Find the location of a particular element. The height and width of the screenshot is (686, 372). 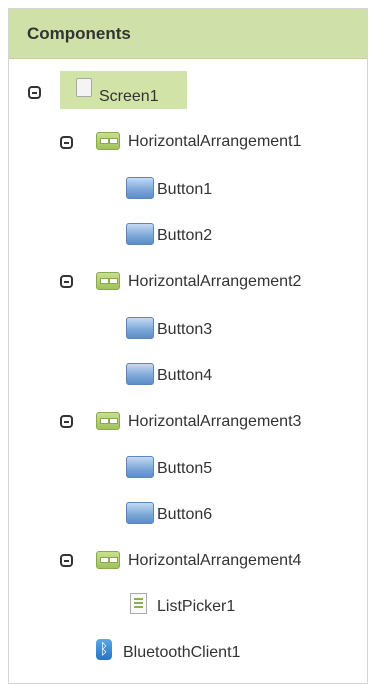

tree-item-label: HorizontalArrangement3 is located at coordinates (215, 421).